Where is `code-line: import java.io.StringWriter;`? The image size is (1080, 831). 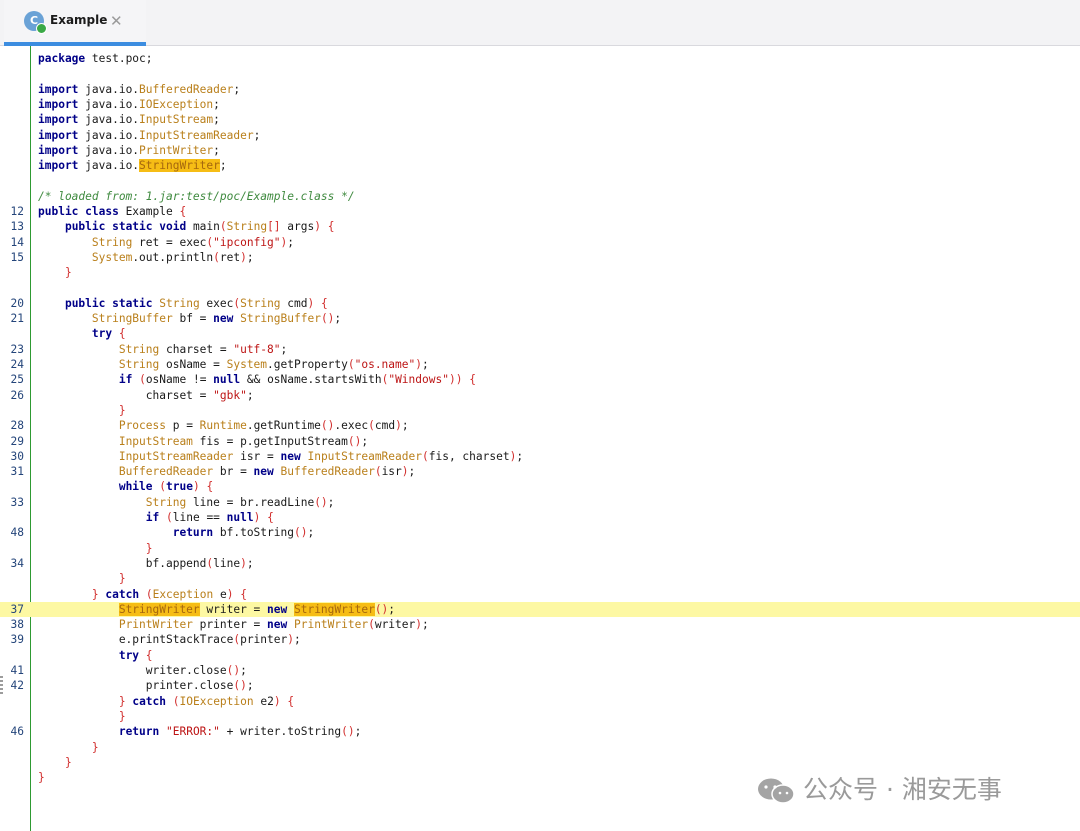 code-line: import java.io.StringWriter; is located at coordinates (540, 165).